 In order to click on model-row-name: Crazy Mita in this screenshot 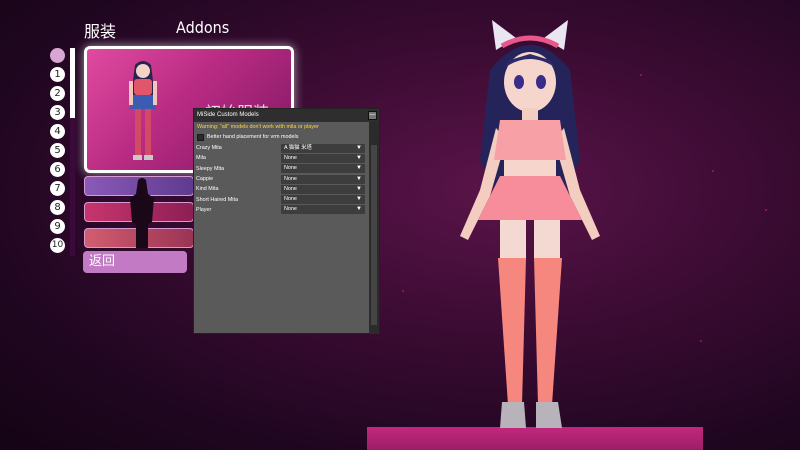, I will do `click(209, 148)`.